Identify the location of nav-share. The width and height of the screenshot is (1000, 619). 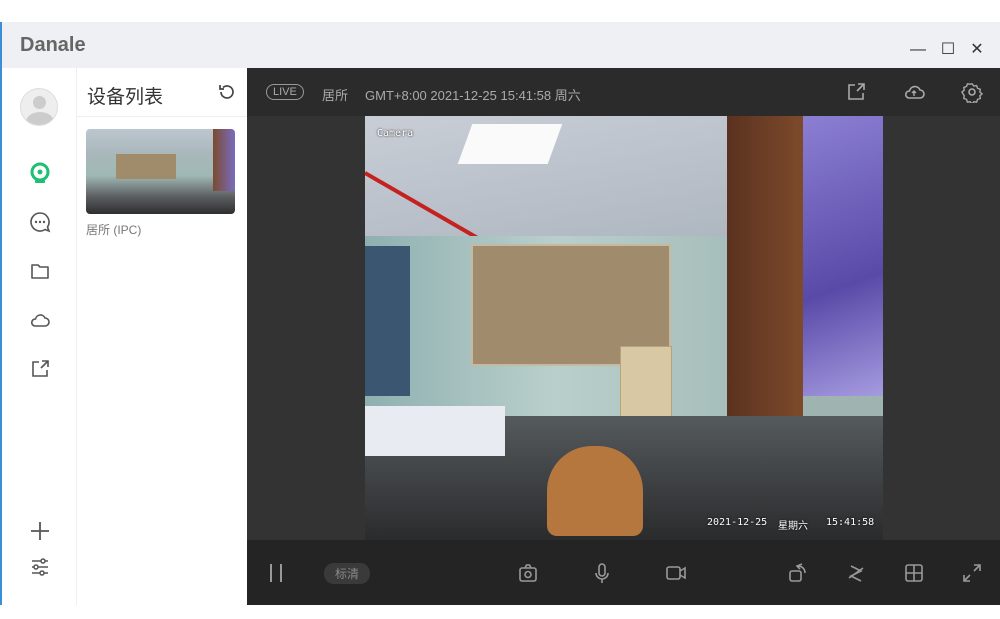
(40, 369).